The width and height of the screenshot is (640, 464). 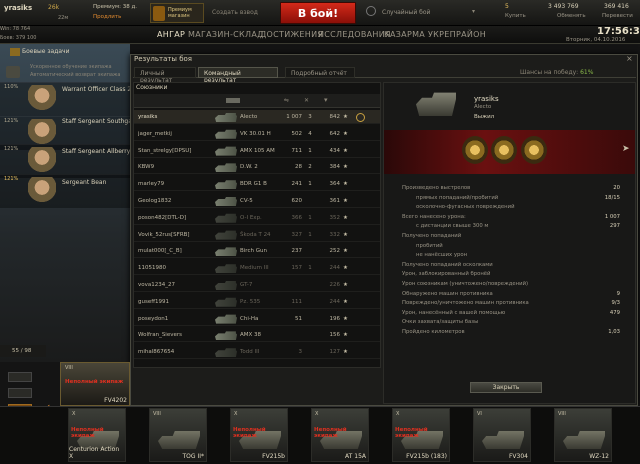 What do you see at coordinates (335, 285) in the screenshot?
I see `xp-value: 226` at bounding box center [335, 285].